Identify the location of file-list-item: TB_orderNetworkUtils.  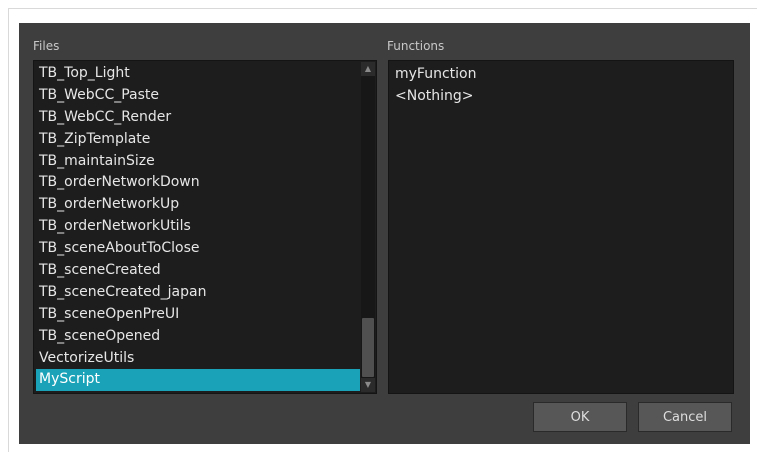
(198, 227).